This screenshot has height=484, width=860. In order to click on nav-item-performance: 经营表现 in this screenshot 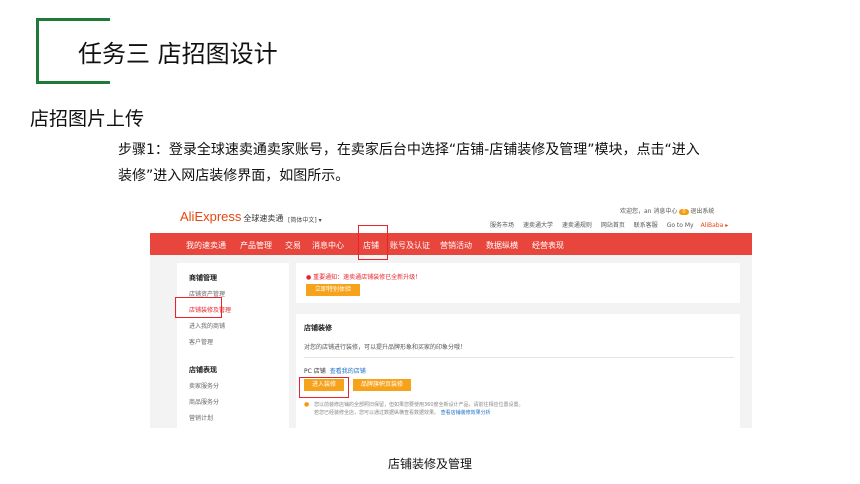, I will do `click(548, 245)`.